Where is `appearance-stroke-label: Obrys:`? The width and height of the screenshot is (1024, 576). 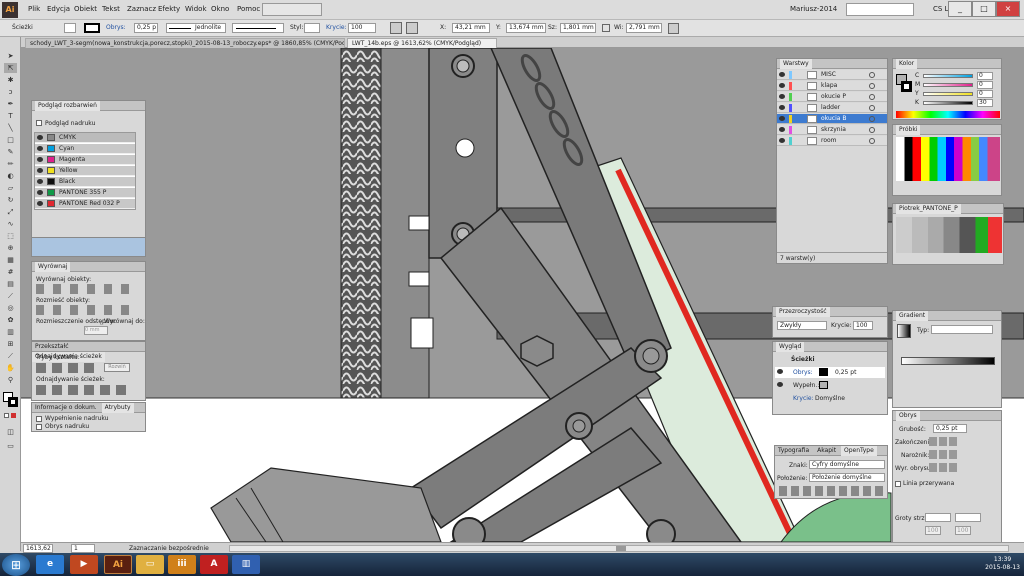 appearance-stroke-label: Obrys: is located at coordinates (803, 372).